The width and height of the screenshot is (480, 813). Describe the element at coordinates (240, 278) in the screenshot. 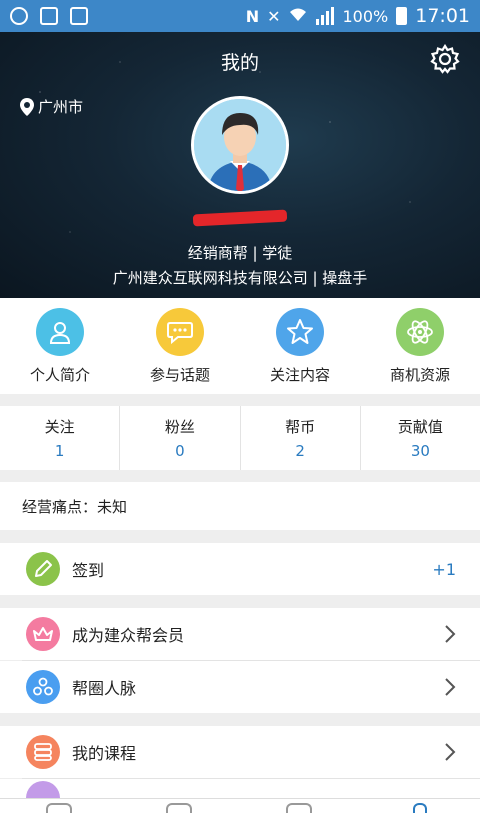

I see `company-line: 广州建众互联网科技有限公司 | 操盘手` at that location.